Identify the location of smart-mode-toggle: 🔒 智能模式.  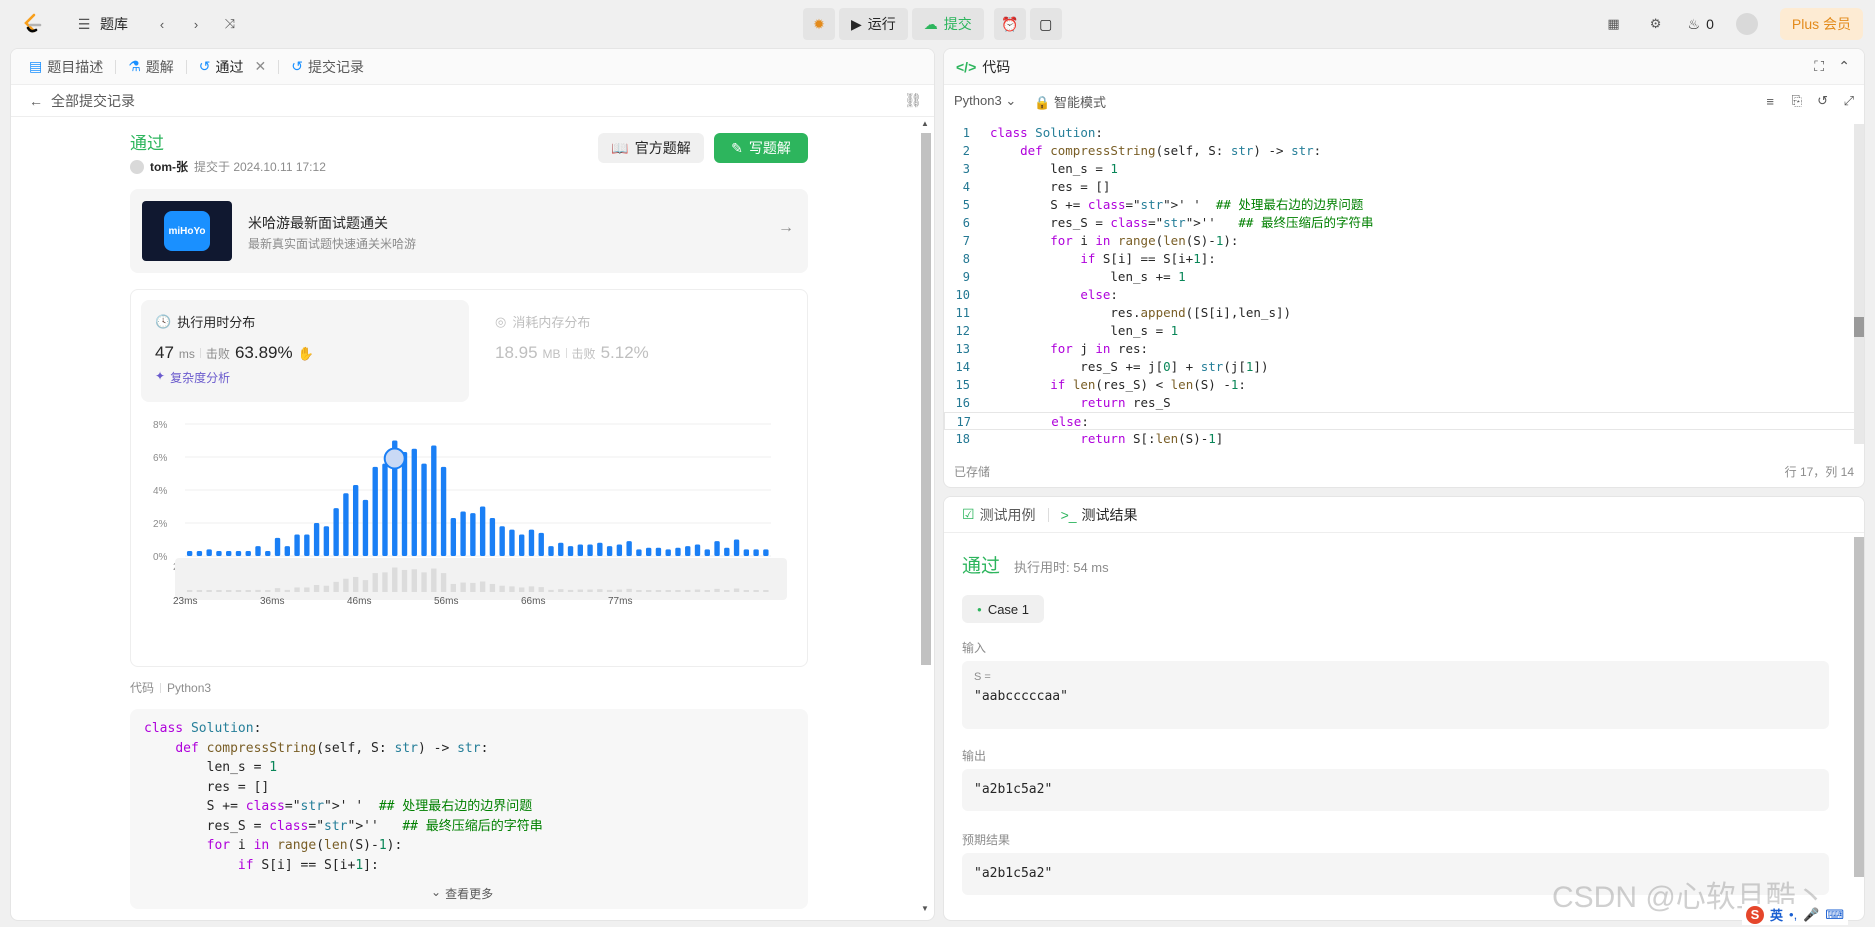
(1070, 101).